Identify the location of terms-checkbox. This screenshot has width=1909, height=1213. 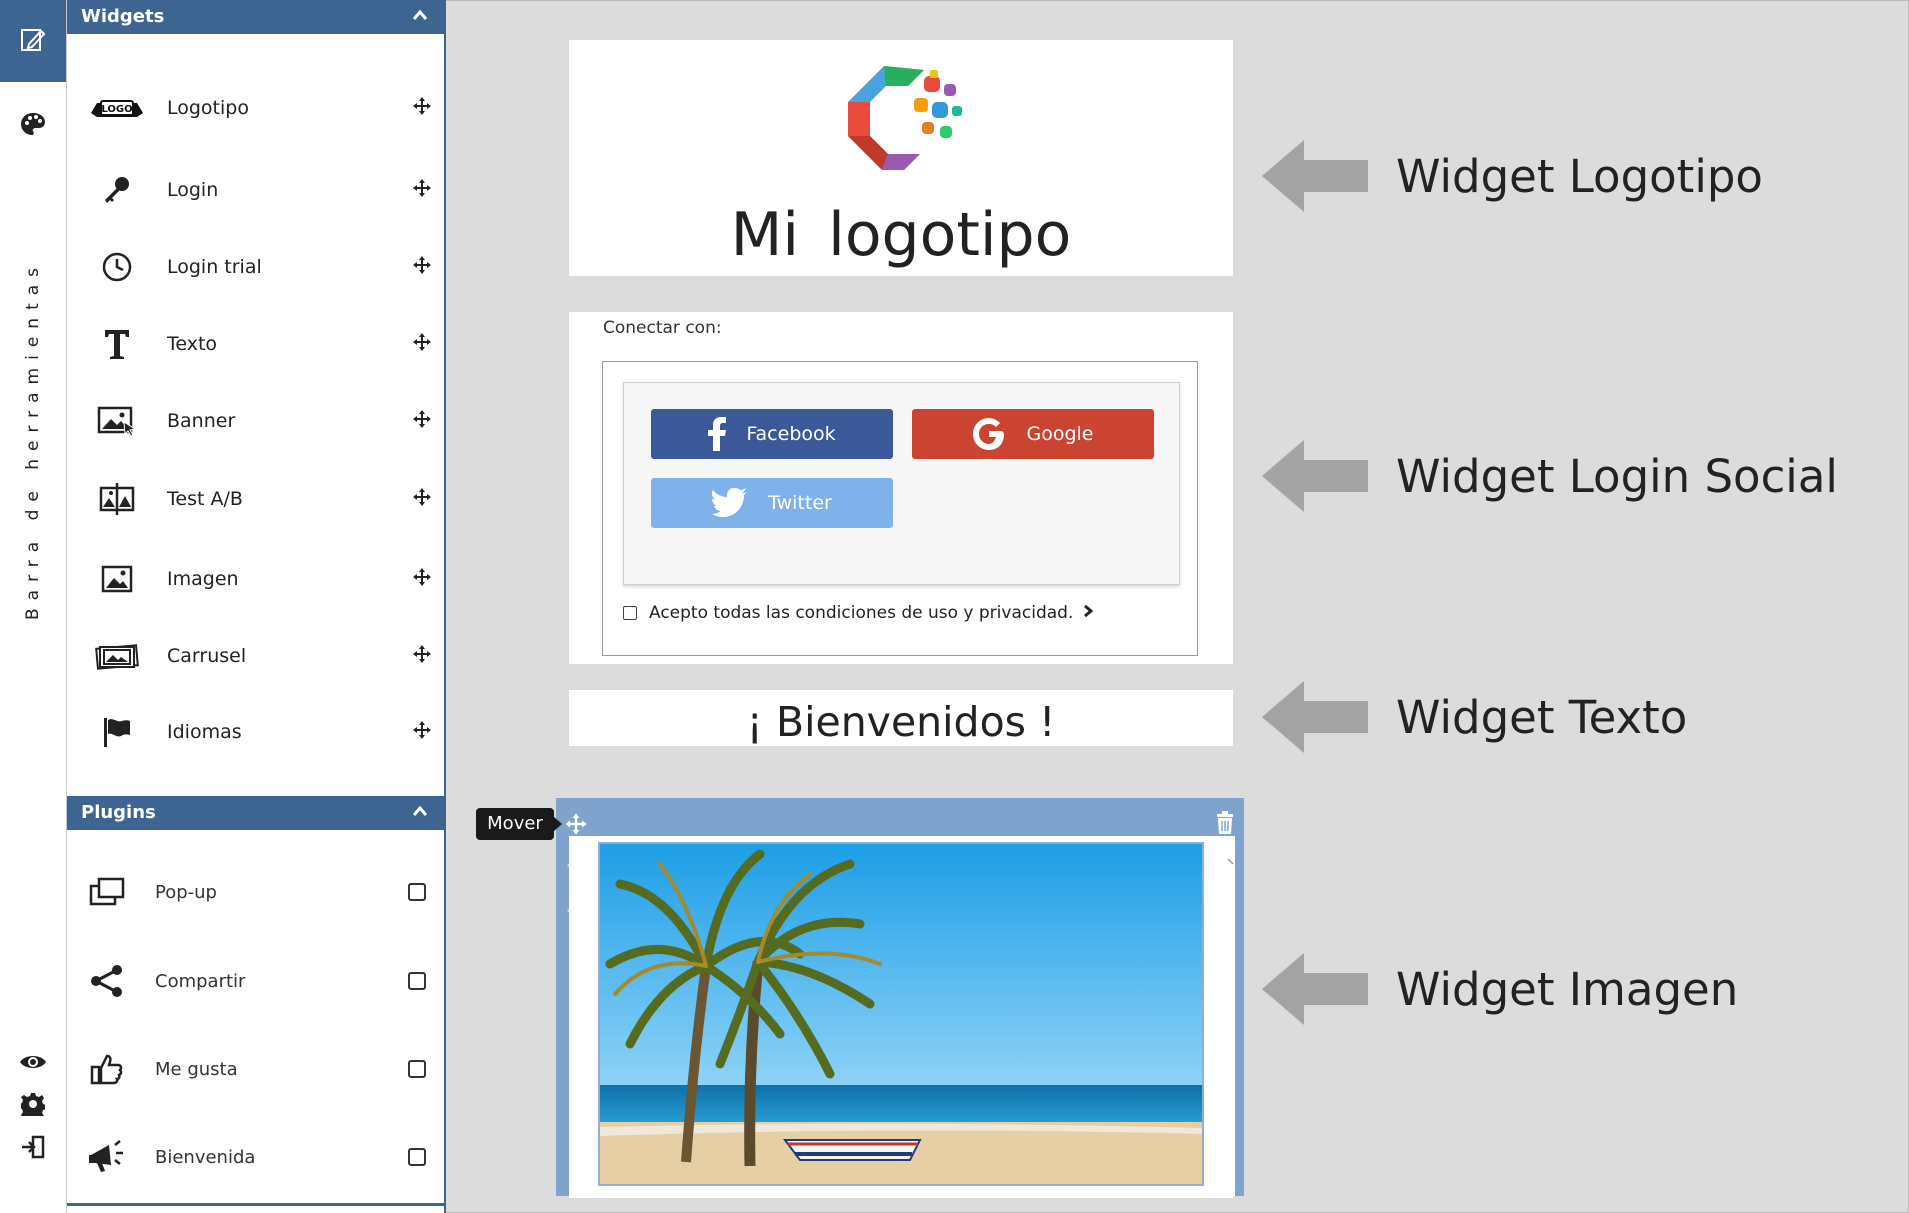
(630, 613).